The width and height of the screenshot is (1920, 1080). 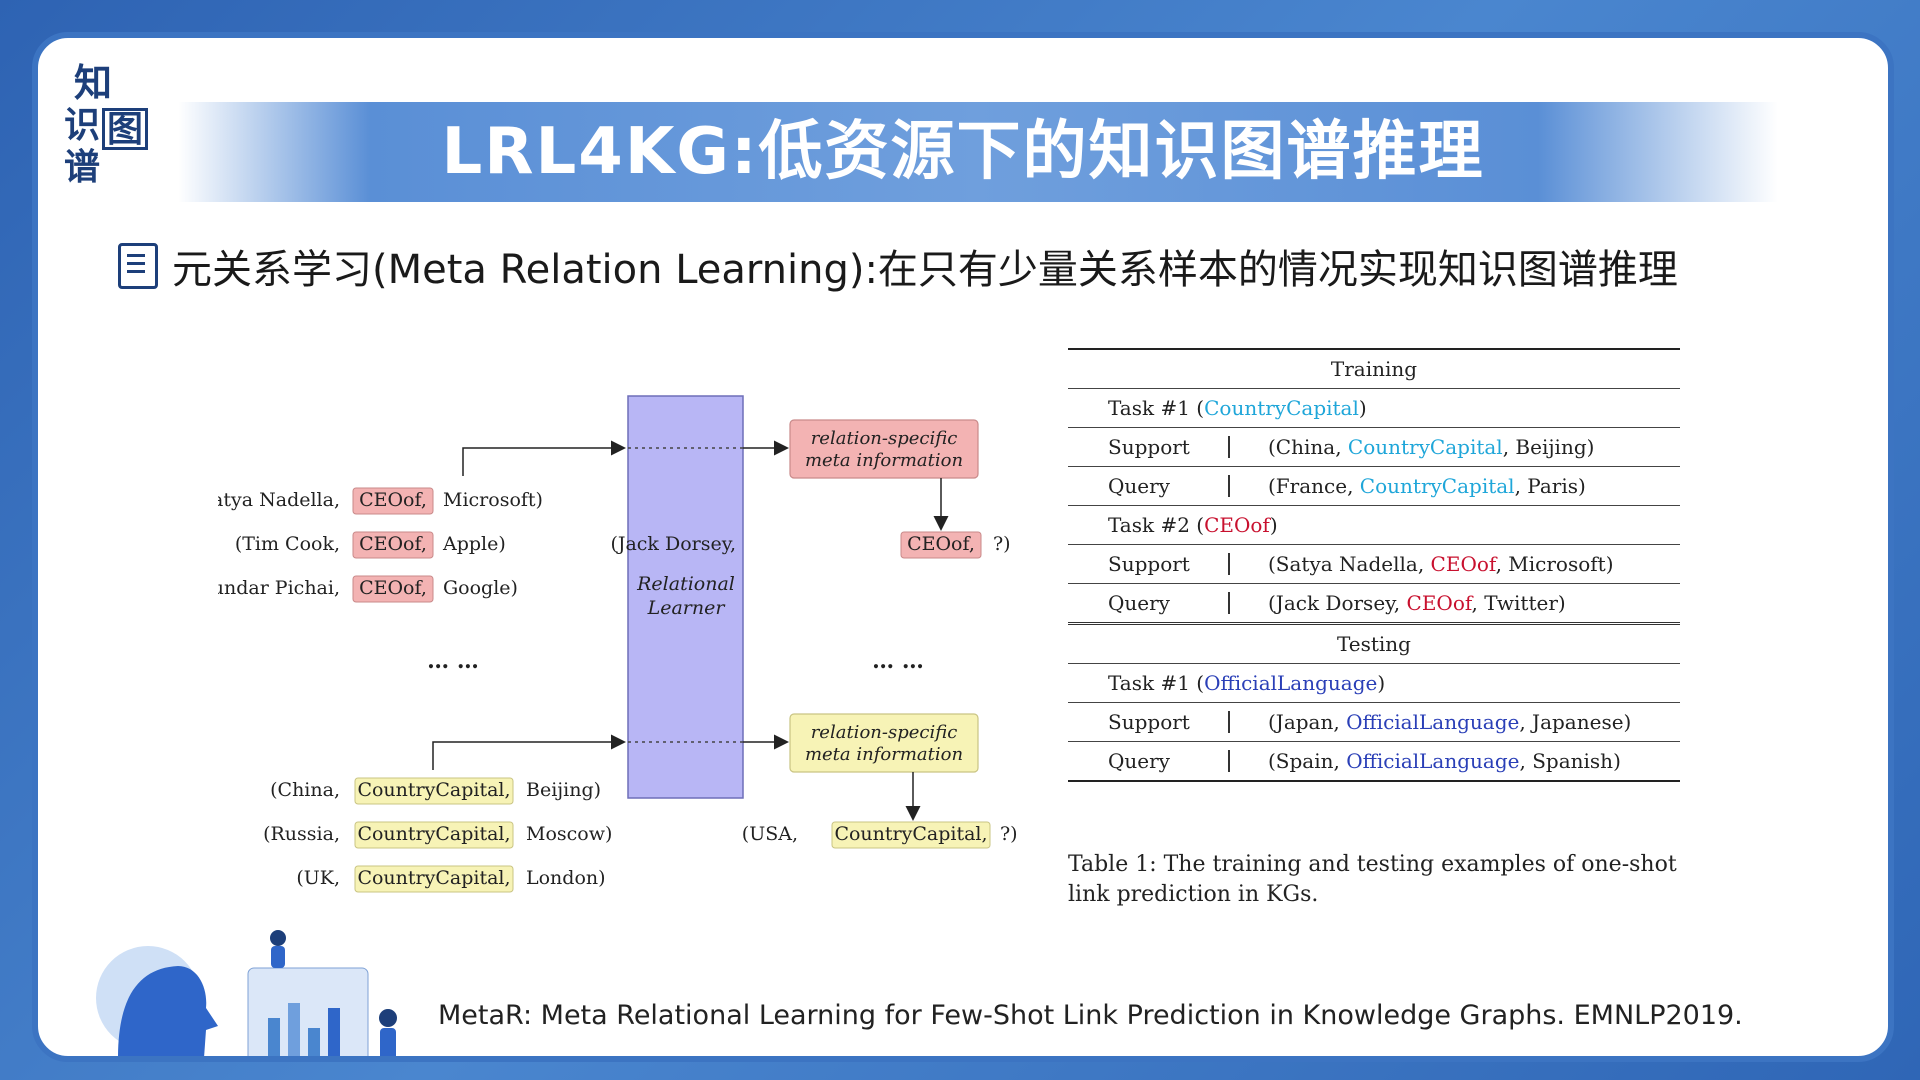 What do you see at coordinates (1156, 525) in the screenshot?
I see `task-prefix: Task #2 (` at bounding box center [1156, 525].